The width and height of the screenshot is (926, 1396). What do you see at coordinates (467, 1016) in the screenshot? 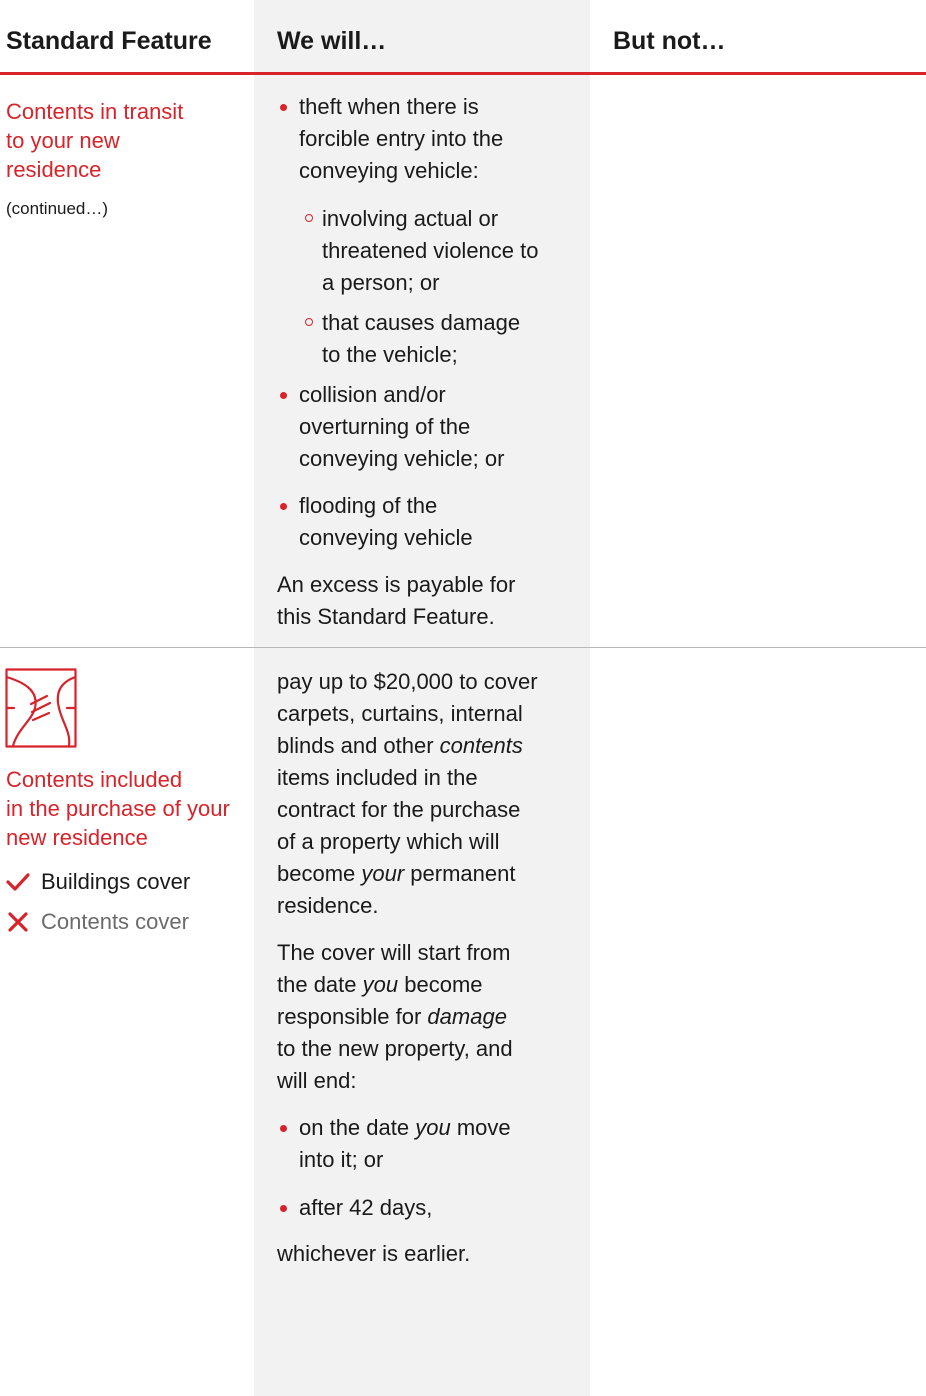
I see `defined-term: damage` at bounding box center [467, 1016].